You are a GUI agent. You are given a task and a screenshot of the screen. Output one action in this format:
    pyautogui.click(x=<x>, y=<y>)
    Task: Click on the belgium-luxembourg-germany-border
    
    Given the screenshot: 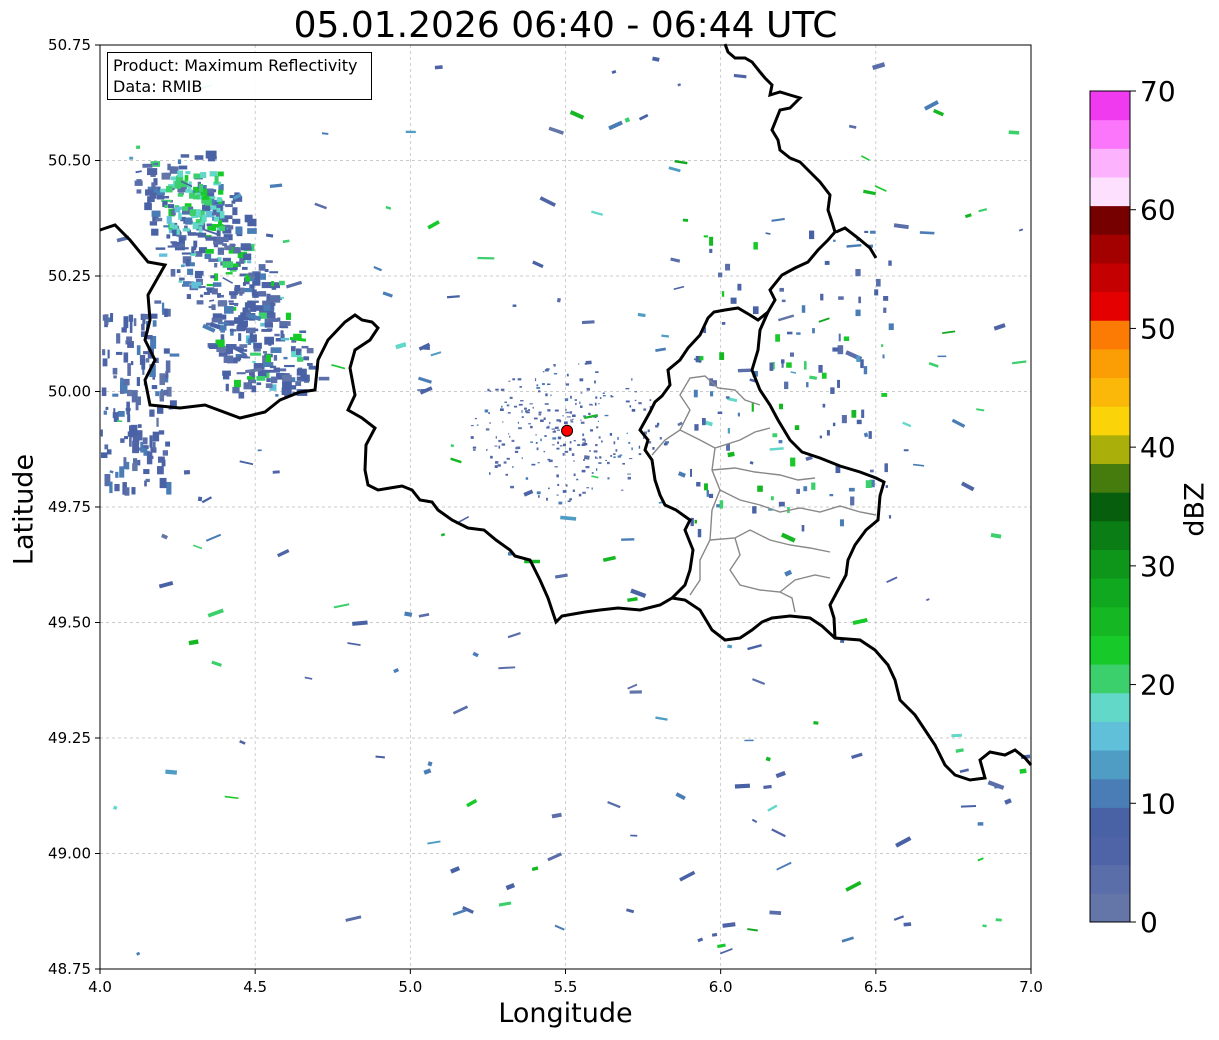 What is the action you would take?
    pyautogui.click(x=818, y=475)
    